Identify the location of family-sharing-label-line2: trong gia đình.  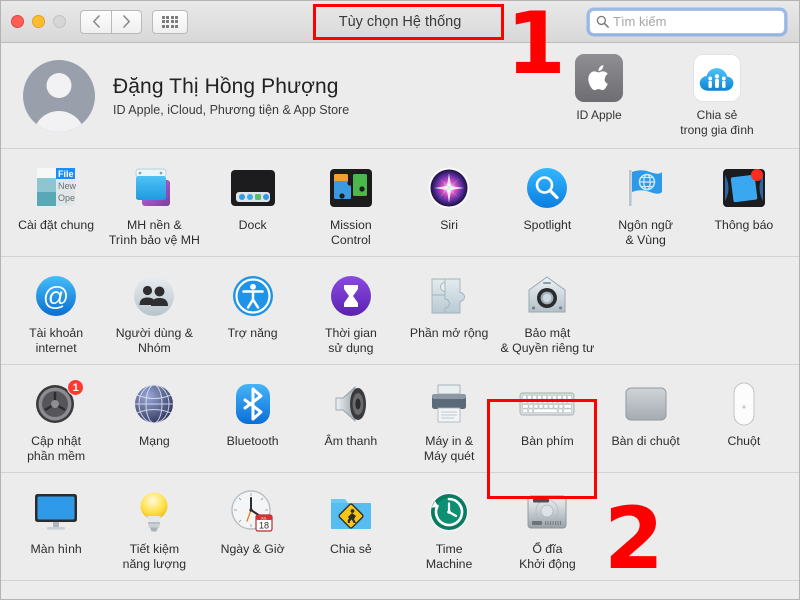
(717, 129).